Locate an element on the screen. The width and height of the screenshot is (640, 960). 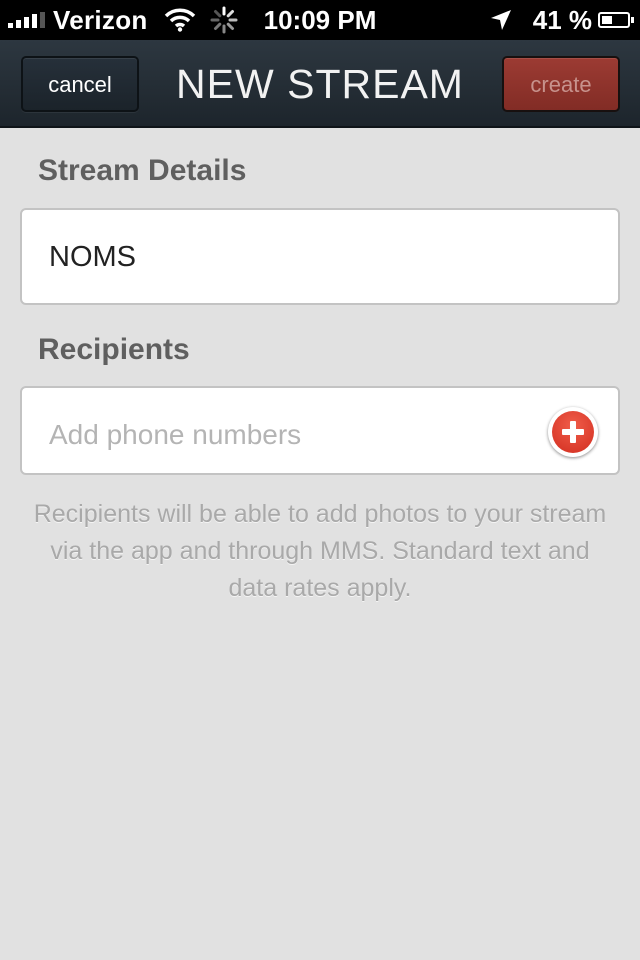
add-recipient-button is located at coordinates (573, 432).